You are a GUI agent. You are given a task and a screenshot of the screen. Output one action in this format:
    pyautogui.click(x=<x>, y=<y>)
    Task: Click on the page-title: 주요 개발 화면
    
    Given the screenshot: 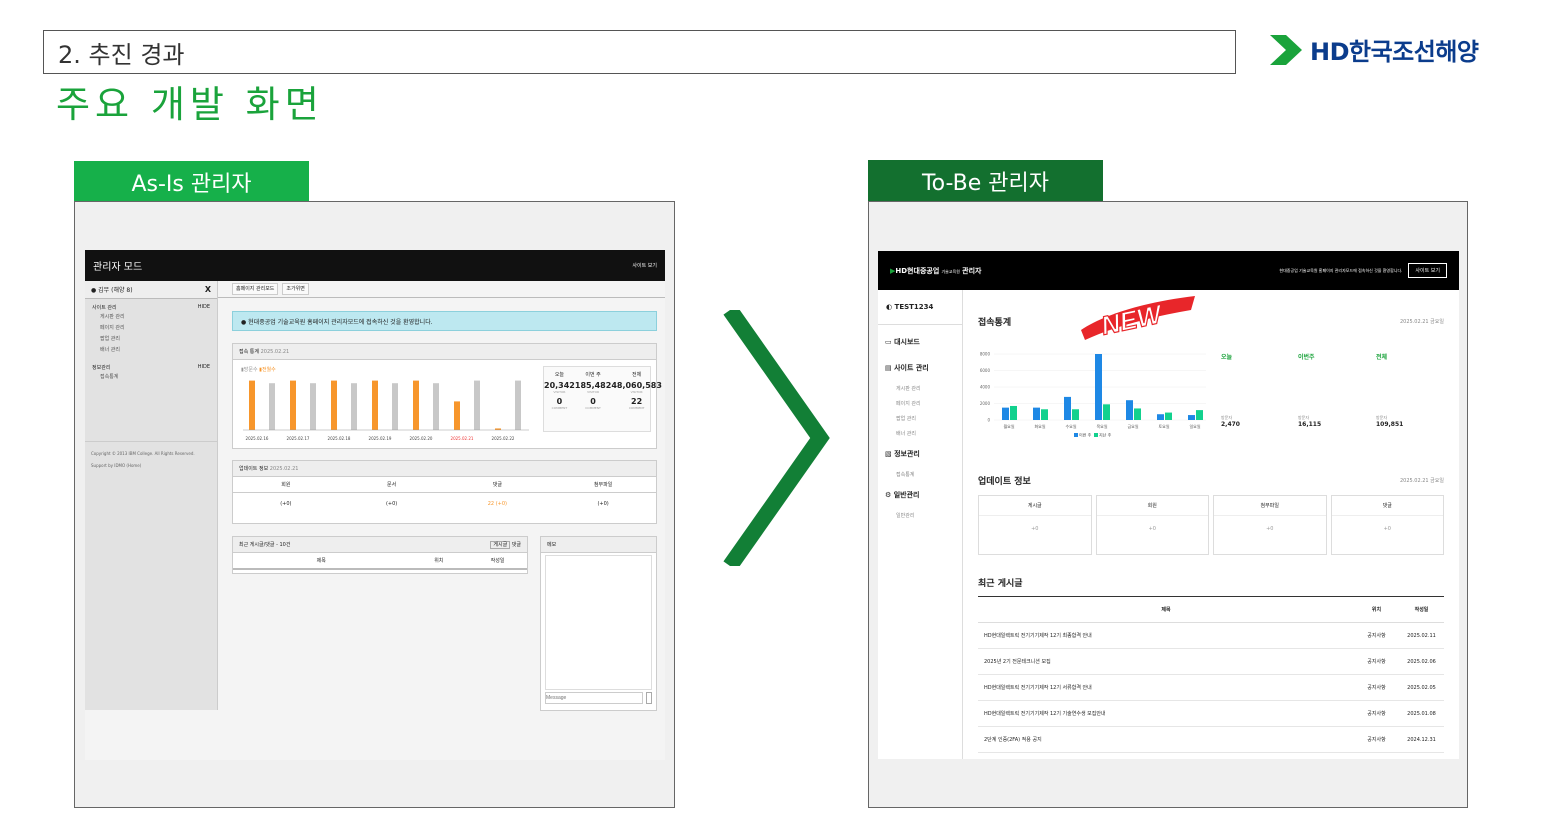 What is the action you would take?
    pyautogui.click(x=190, y=104)
    